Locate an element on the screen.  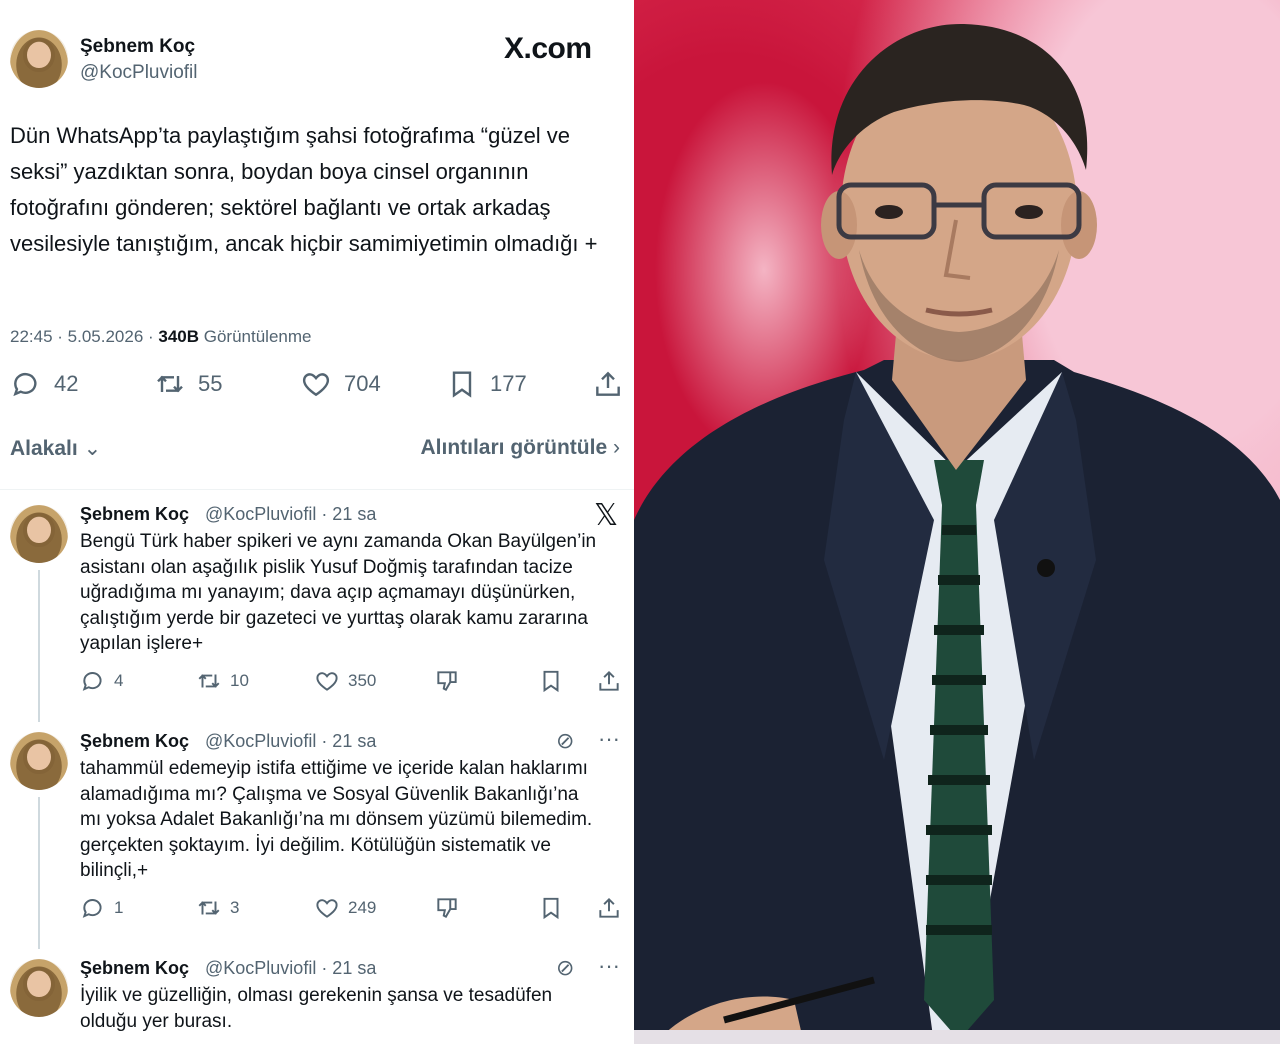
repost-count: 55 is located at coordinates (210, 383).